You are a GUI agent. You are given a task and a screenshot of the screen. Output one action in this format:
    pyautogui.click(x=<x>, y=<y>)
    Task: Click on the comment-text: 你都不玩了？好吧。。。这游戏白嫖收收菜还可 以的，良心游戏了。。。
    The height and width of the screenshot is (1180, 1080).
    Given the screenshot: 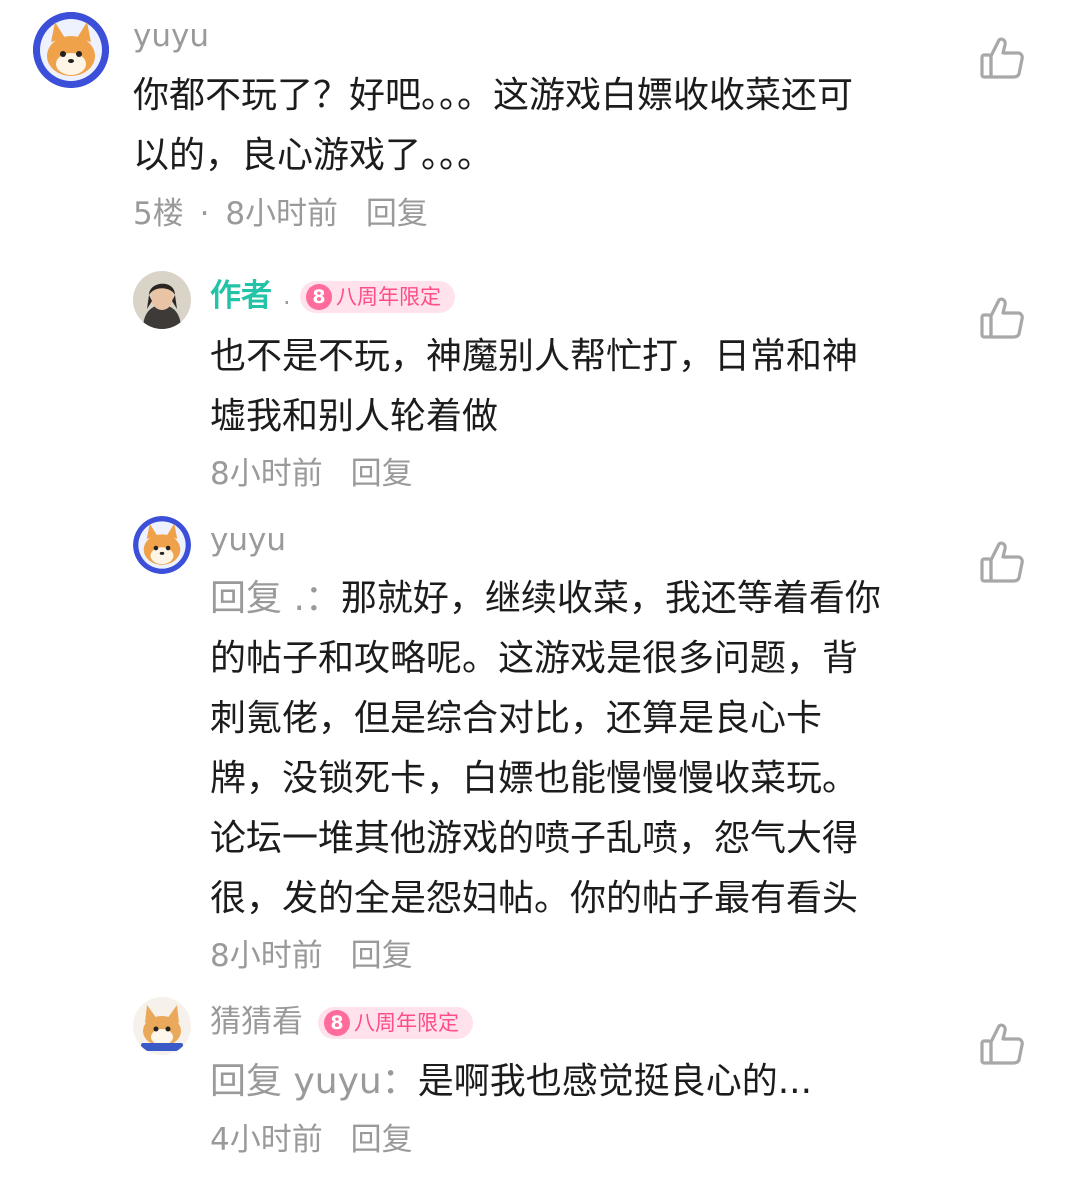 What is the action you would take?
    pyautogui.click(x=543, y=126)
    